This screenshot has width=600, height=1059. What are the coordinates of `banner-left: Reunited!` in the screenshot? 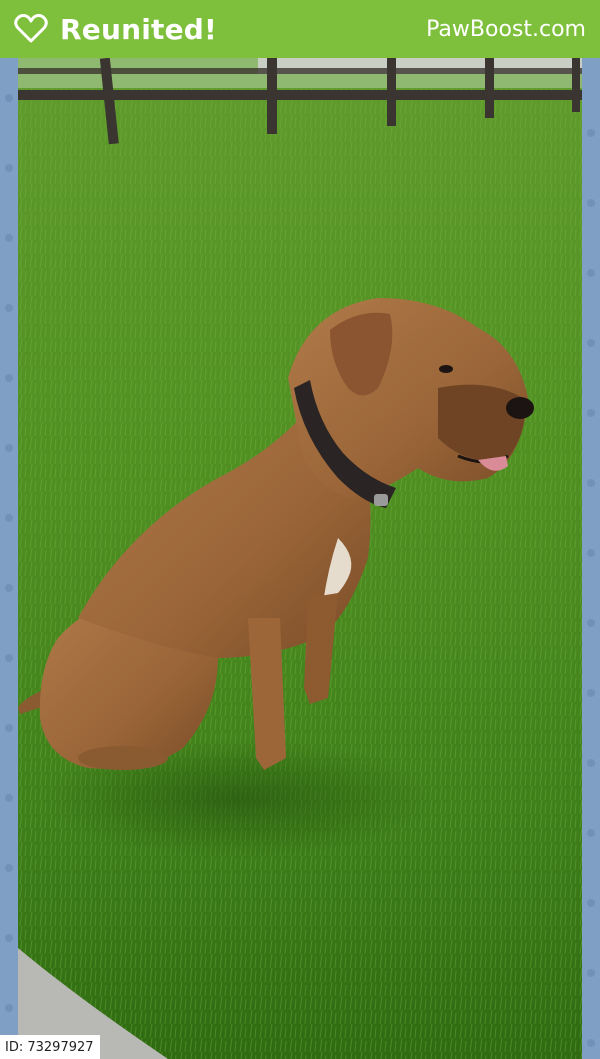 It's located at (115, 29).